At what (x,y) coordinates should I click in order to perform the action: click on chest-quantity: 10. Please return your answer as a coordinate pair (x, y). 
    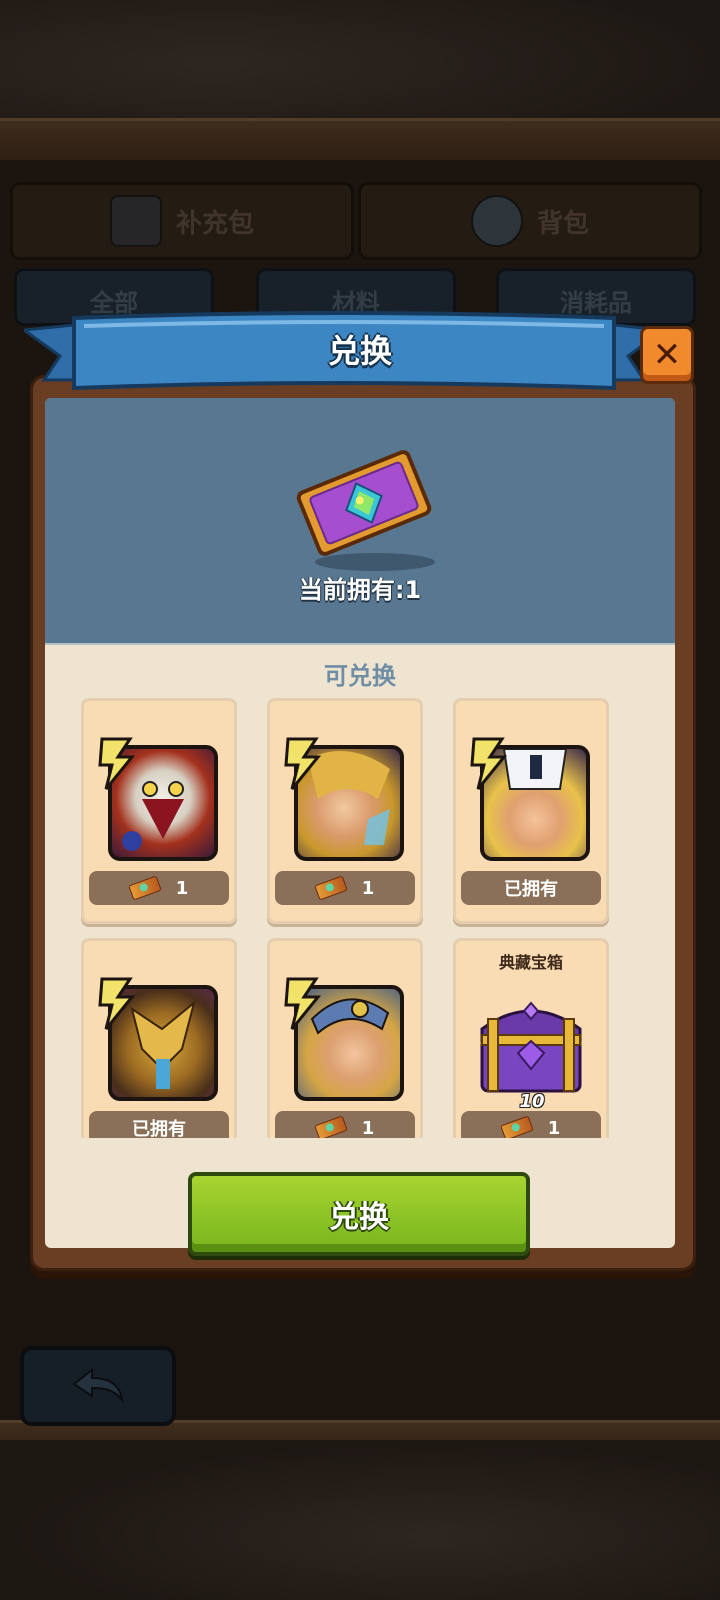
    Looking at the image, I should click on (532, 1101).